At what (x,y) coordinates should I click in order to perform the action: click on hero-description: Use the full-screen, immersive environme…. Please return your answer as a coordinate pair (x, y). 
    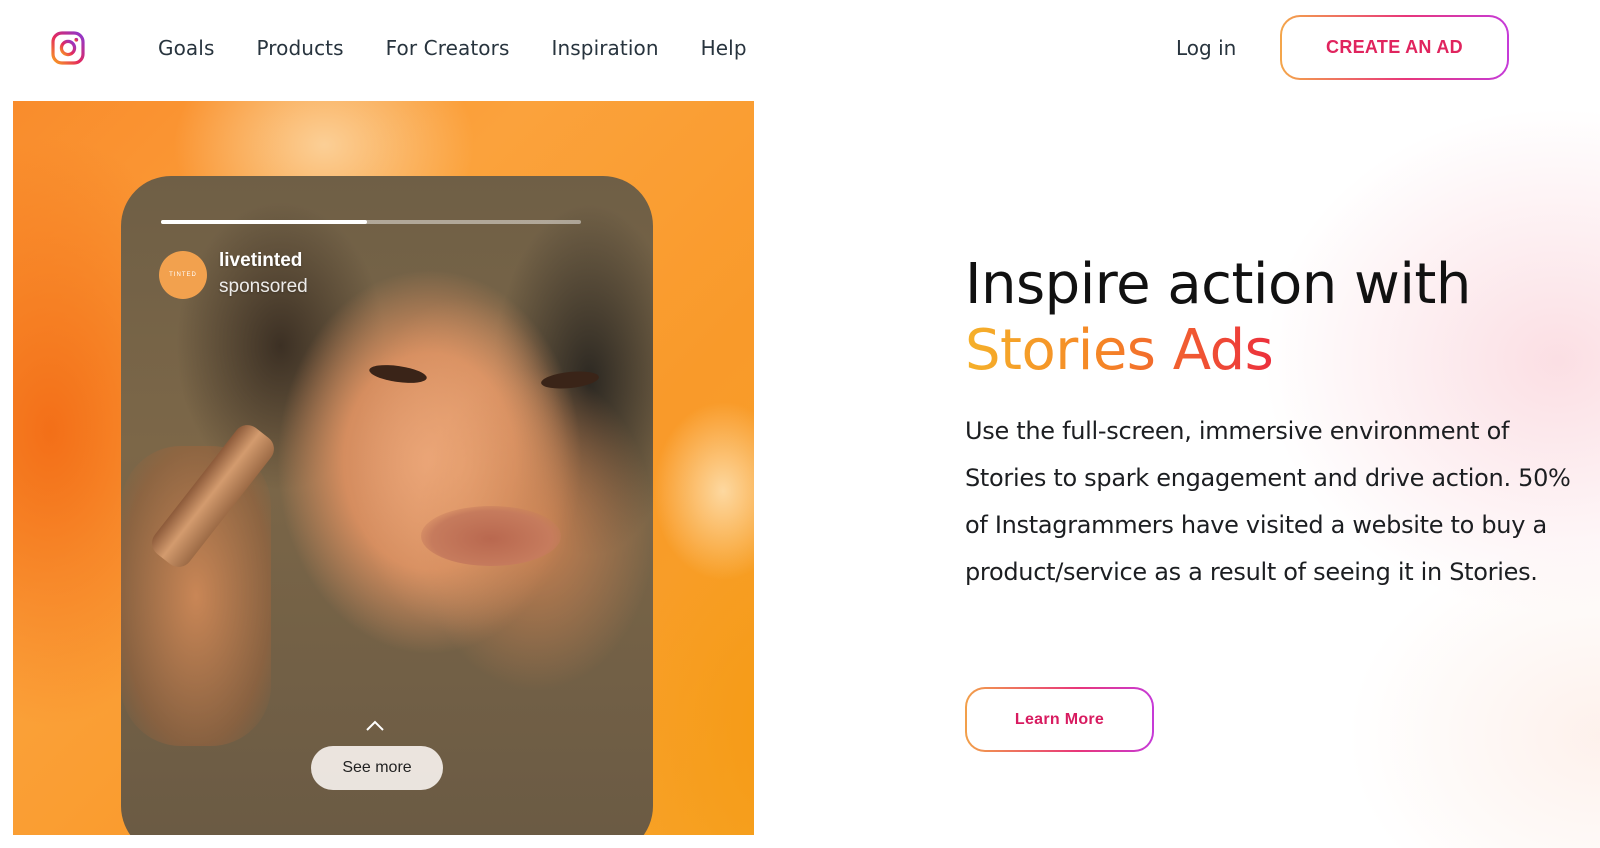
    Looking at the image, I should click on (1268, 501).